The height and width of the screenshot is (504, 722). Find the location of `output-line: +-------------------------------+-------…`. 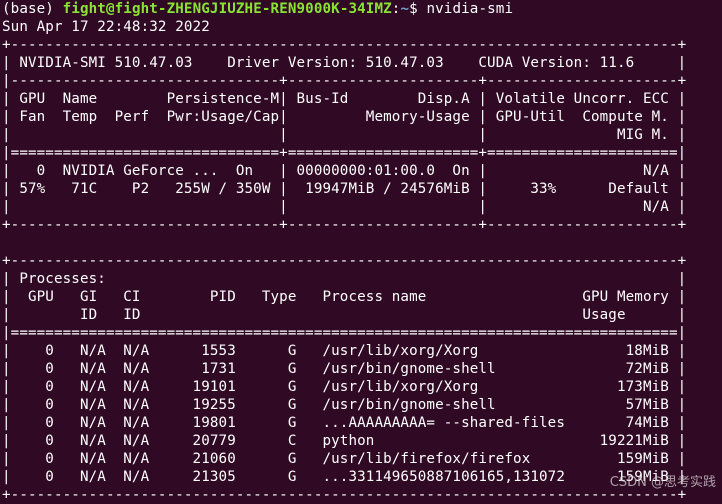

output-line: +-------------------------------+-------… is located at coordinates (344, 225).